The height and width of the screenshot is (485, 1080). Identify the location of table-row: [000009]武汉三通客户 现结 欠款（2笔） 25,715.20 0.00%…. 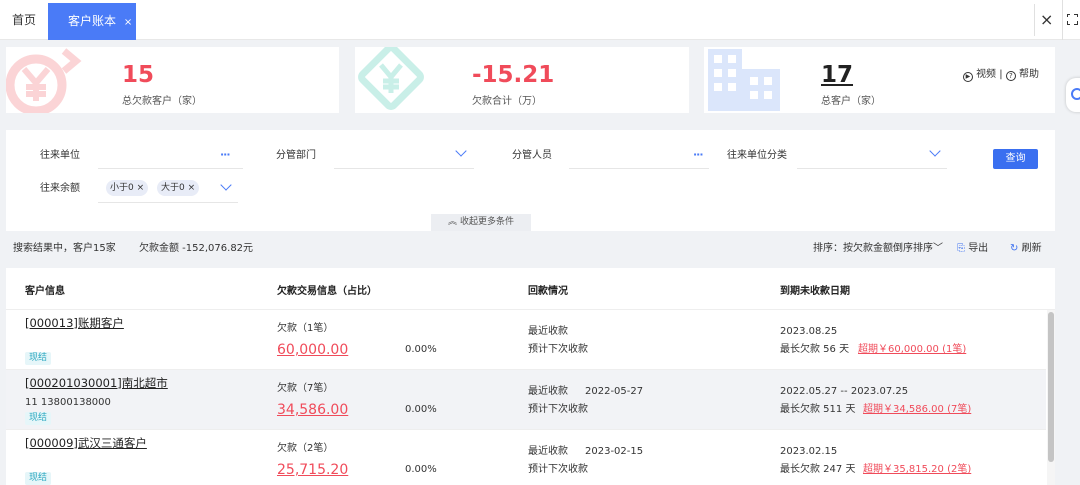
(526, 457).